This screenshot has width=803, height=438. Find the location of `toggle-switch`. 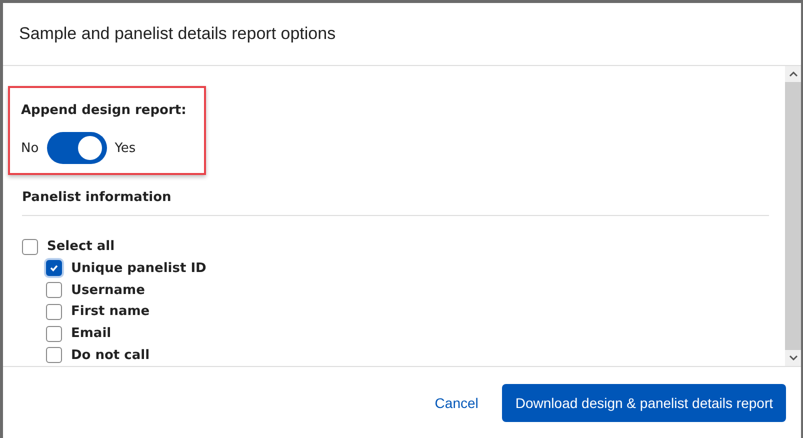

toggle-switch is located at coordinates (76, 148).